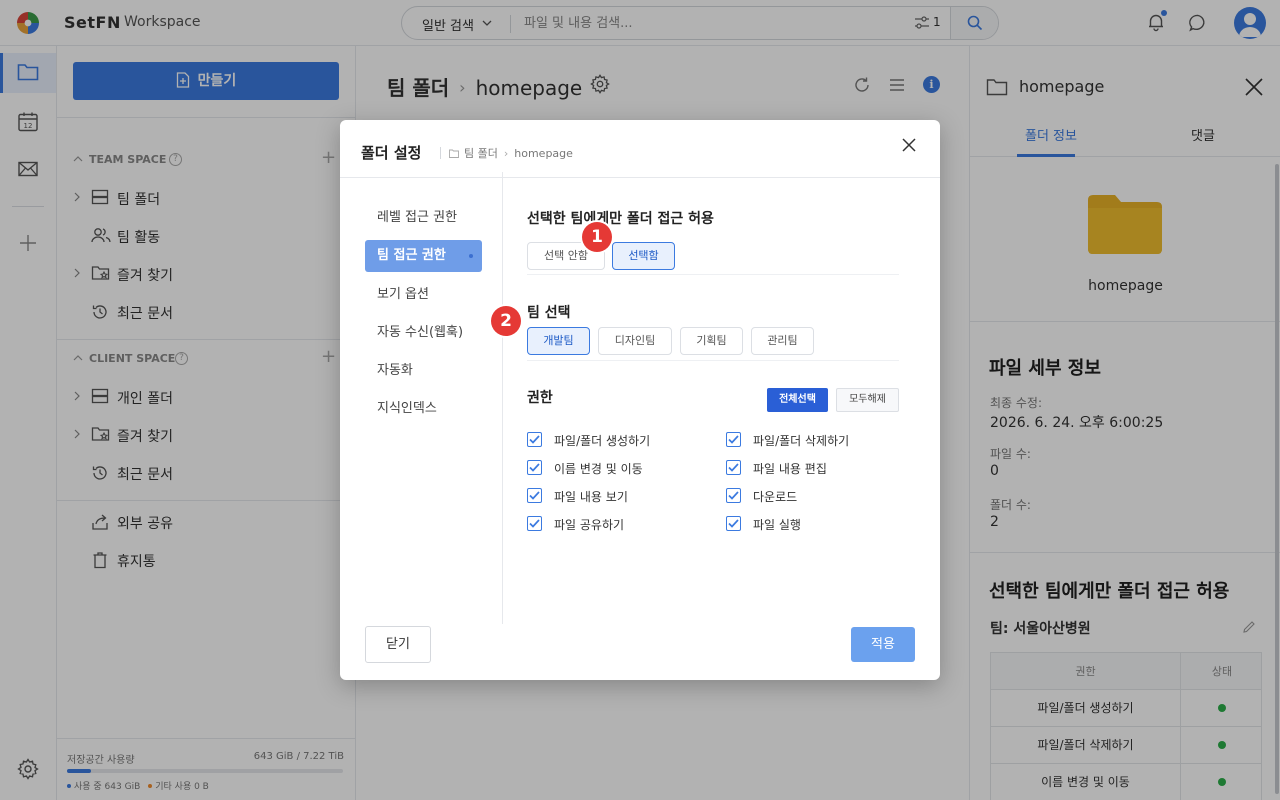 The width and height of the screenshot is (1280, 800). Describe the element at coordinates (643, 256) in the screenshot. I see `option-selected: 선택함` at that location.